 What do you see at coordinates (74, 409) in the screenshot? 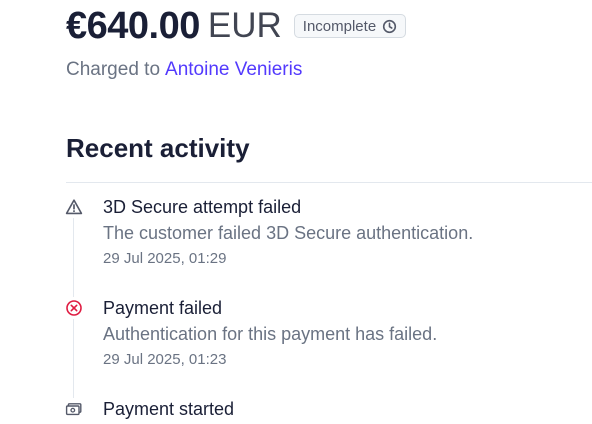
I see `banknote-icon` at bounding box center [74, 409].